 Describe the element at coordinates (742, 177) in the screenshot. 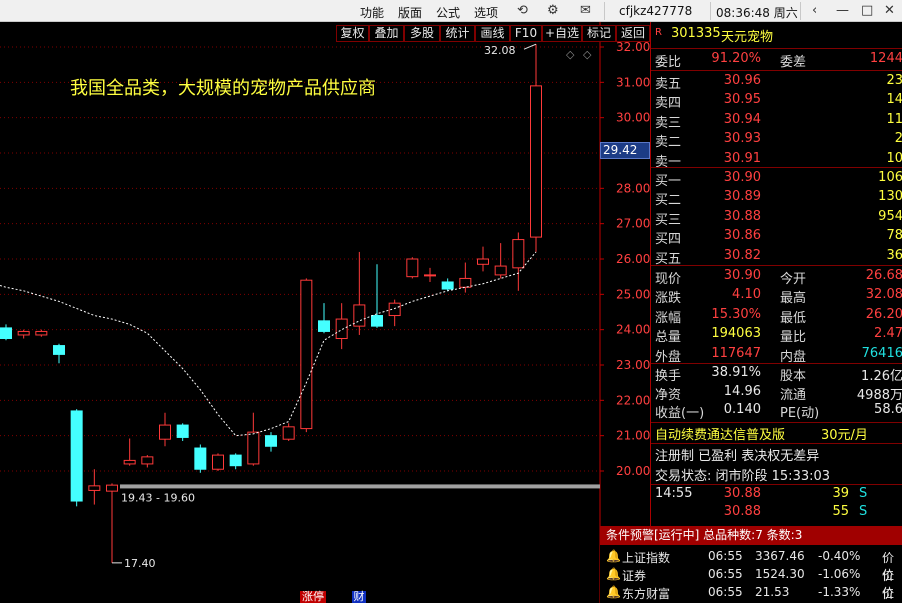

I see `bid-price: 30.90` at that location.